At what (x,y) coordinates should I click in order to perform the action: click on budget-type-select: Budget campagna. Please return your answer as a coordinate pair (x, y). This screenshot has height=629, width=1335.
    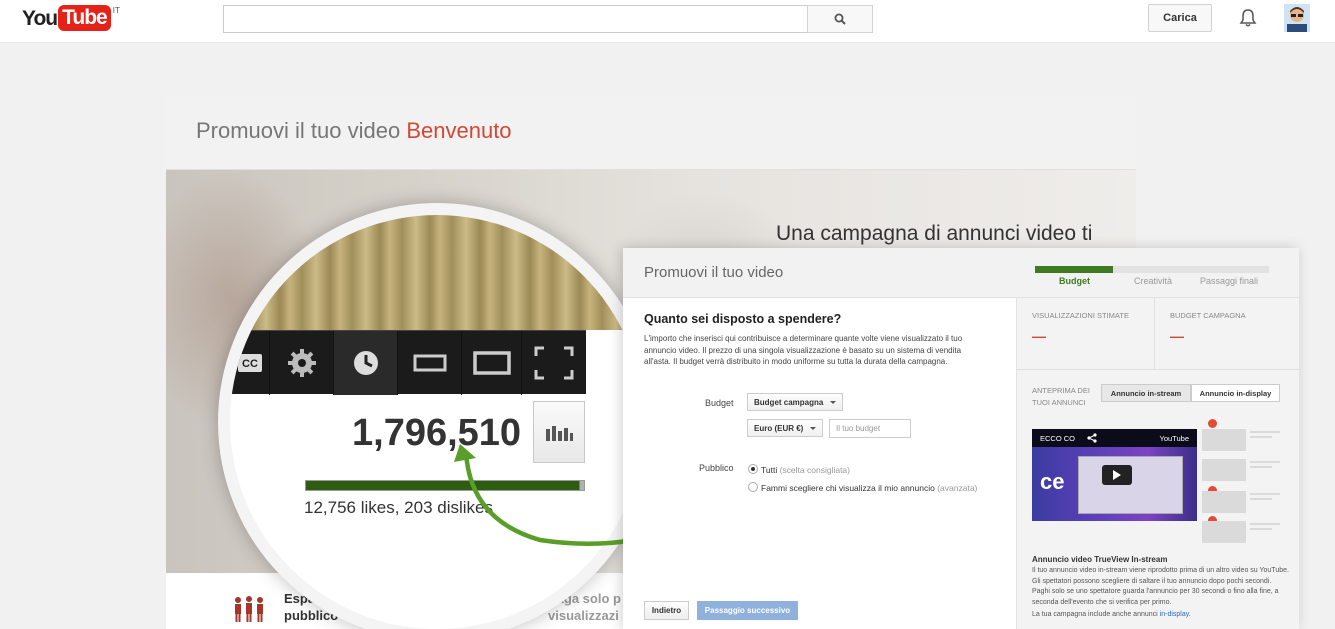
    Looking at the image, I should click on (795, 402).